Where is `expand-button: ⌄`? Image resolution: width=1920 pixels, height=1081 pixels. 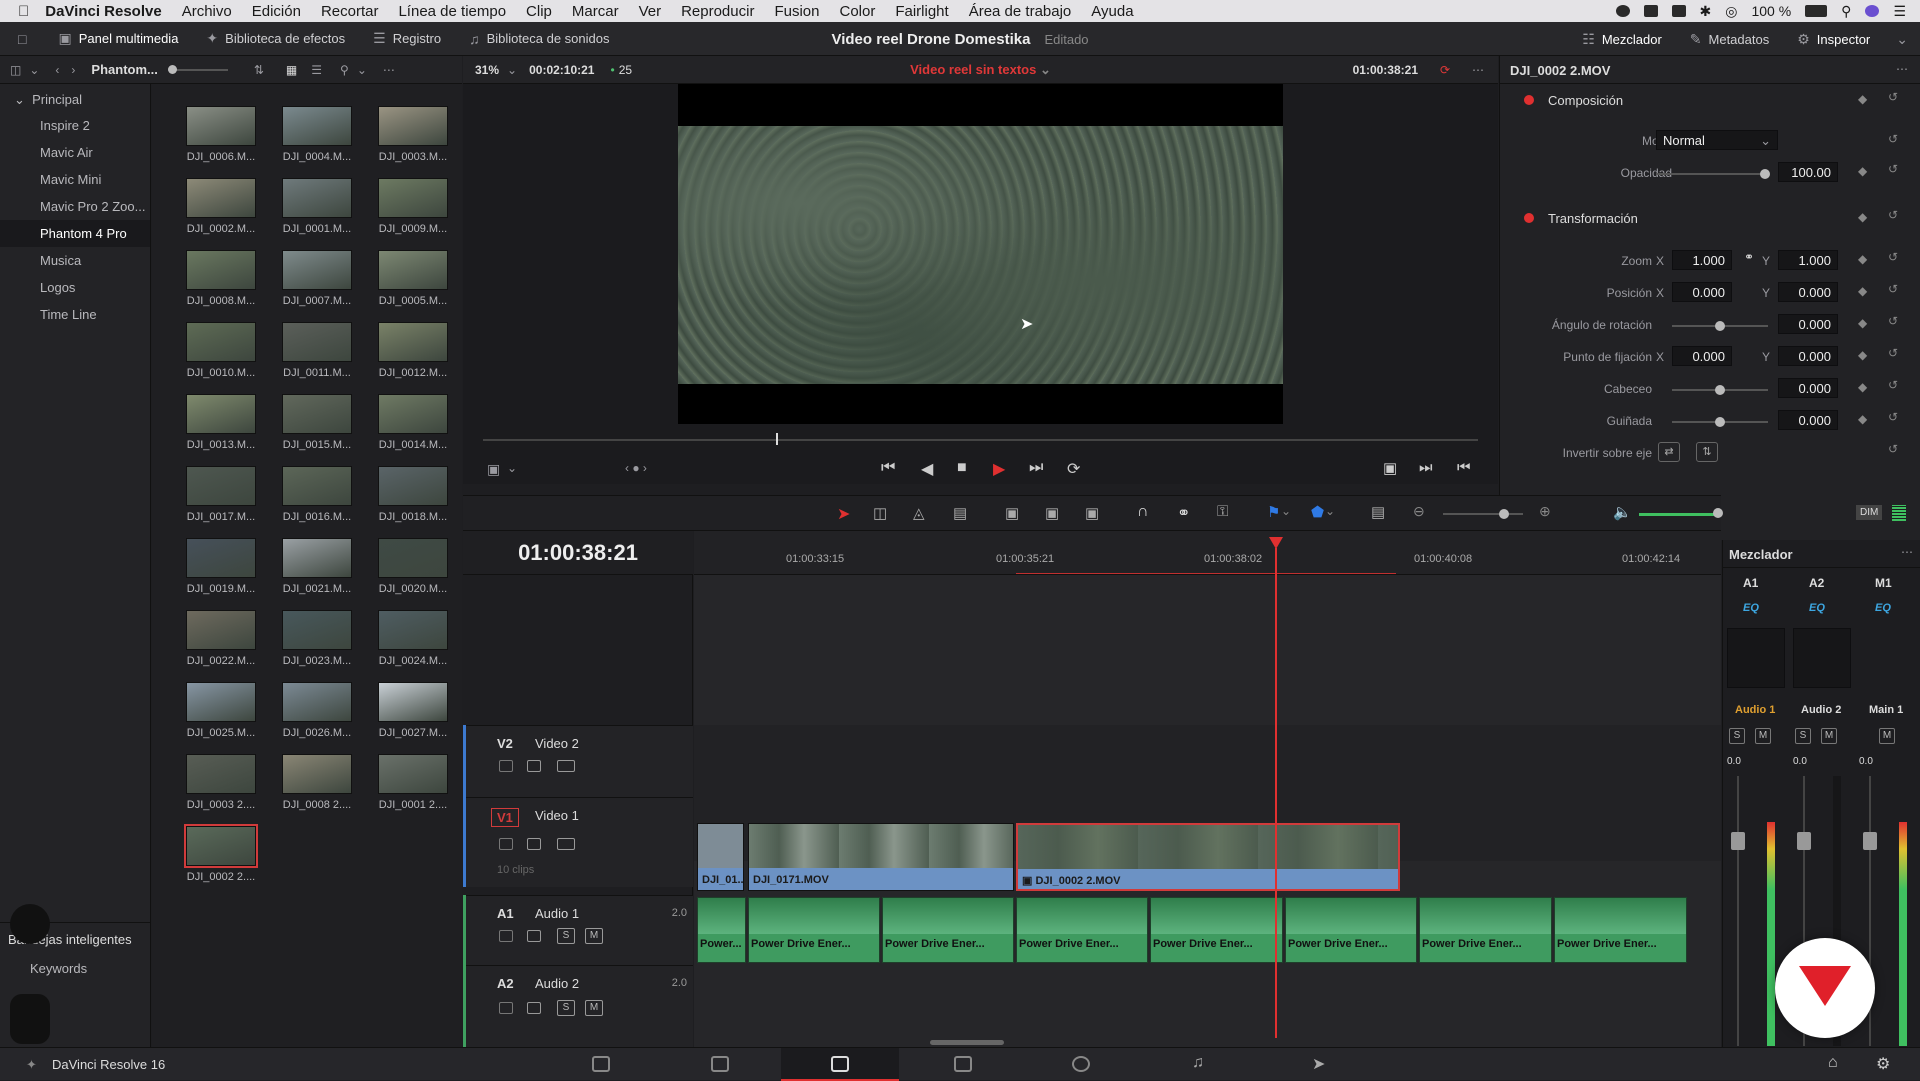 expand-button: ⌄ is located at coordinates (1902, 39).